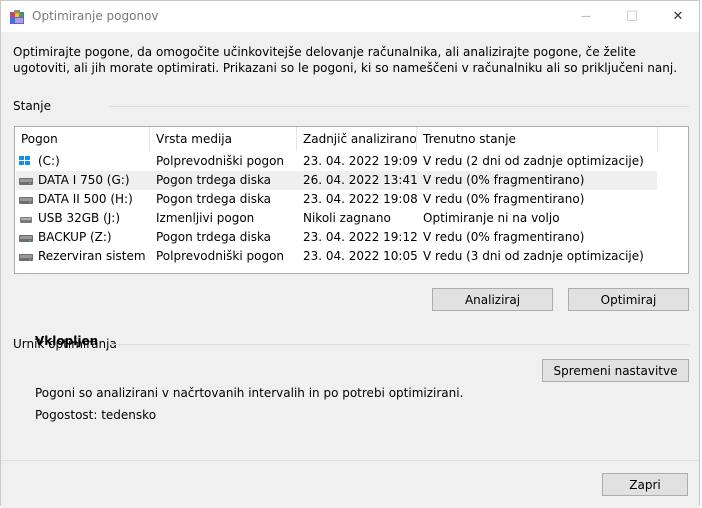  I want to click on drive-name: DATA I 750 (G:), so click(84, 180).